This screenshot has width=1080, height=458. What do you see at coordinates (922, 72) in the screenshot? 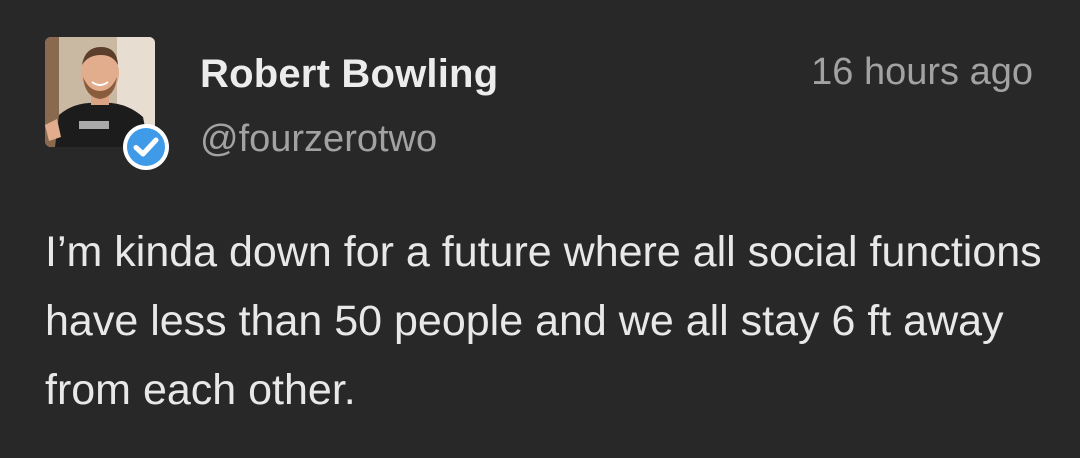
I see `timestamp: 16 hours ago` at bounding box center [922, 72].